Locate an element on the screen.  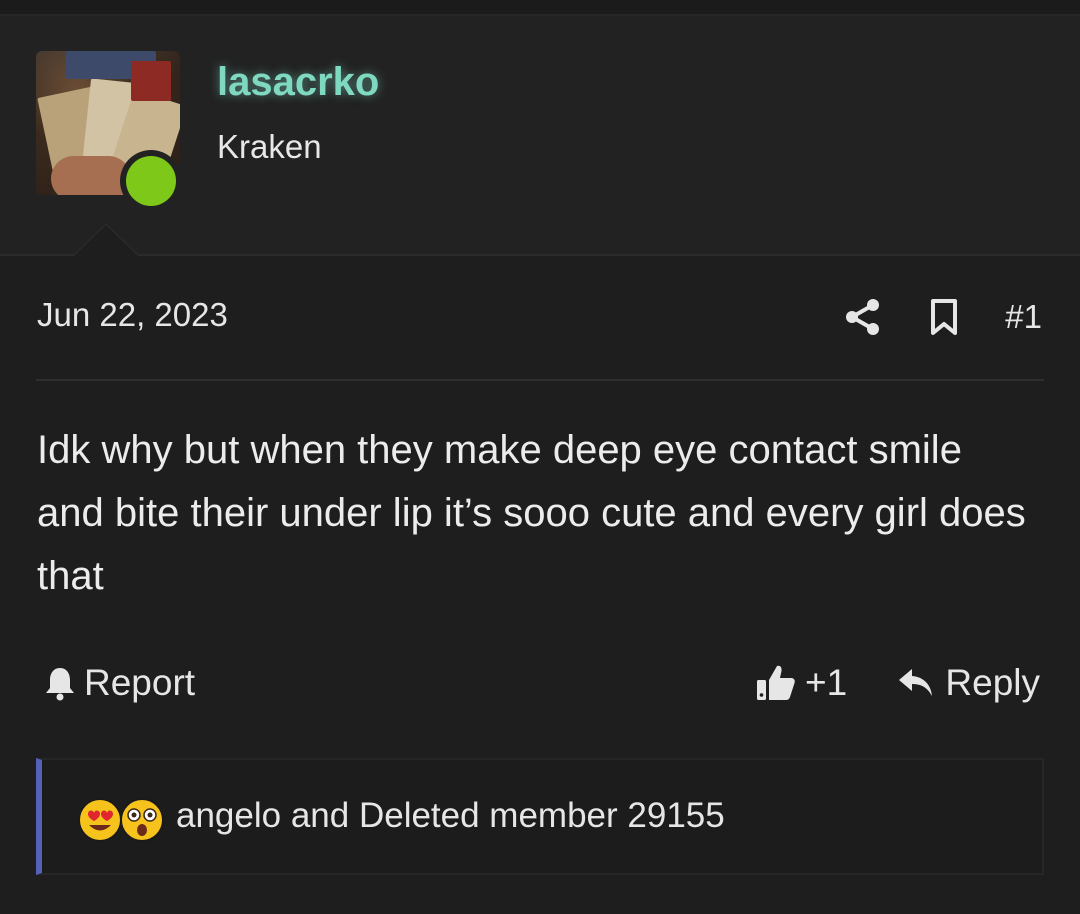
header-pointer is located at coordinates (106, 239).